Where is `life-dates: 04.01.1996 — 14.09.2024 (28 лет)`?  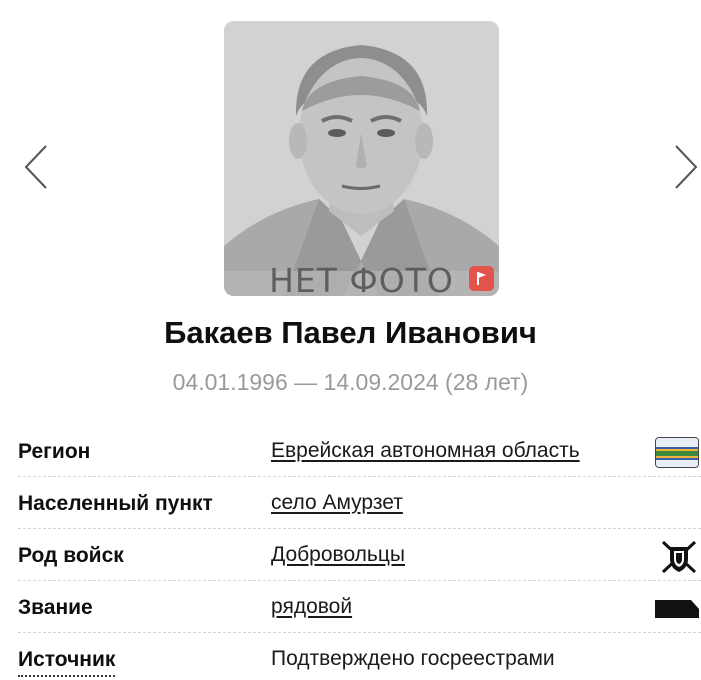 life-dates: 04.01.1996 — 14.09.2024 (28 лет) is located at coordinates (350, 382).